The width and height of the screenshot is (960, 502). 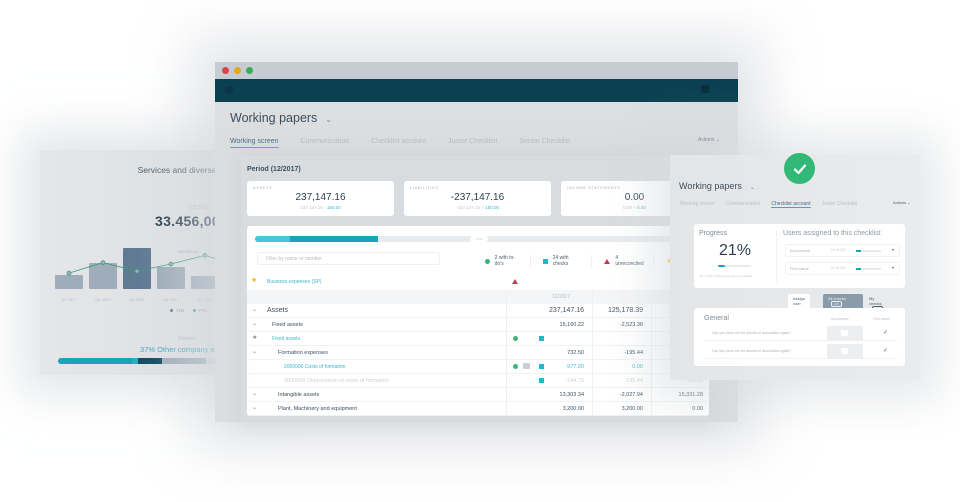 I want to click on value-12-2016: 15,331.28, so click(x=690, y=395).